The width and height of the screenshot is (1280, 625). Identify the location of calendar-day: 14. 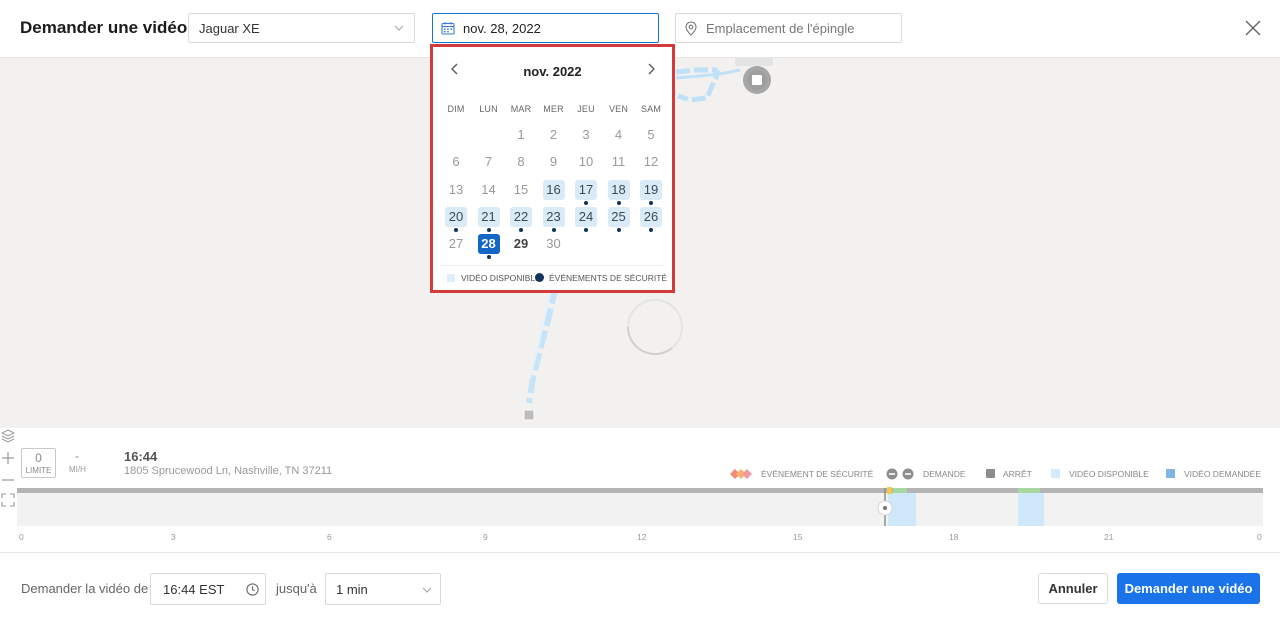
(489, 190).